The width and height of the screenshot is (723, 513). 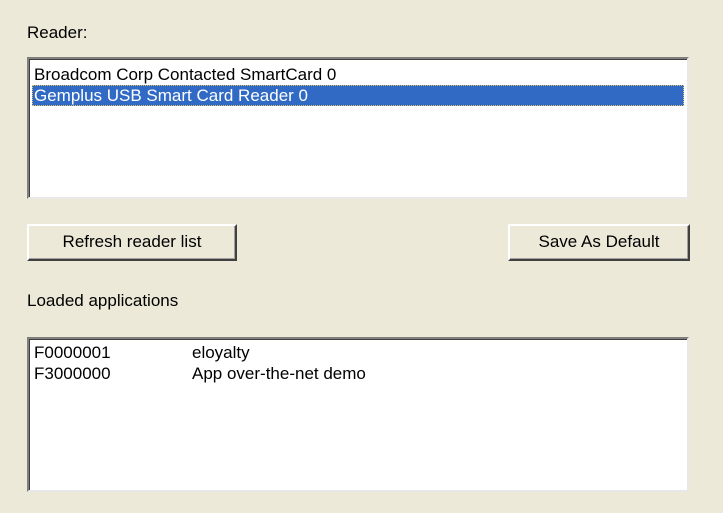 What do you see at coordinates (221, 352) in the screenshot?
I see `application-name: eloyalty` at bounding box center [221, 352].